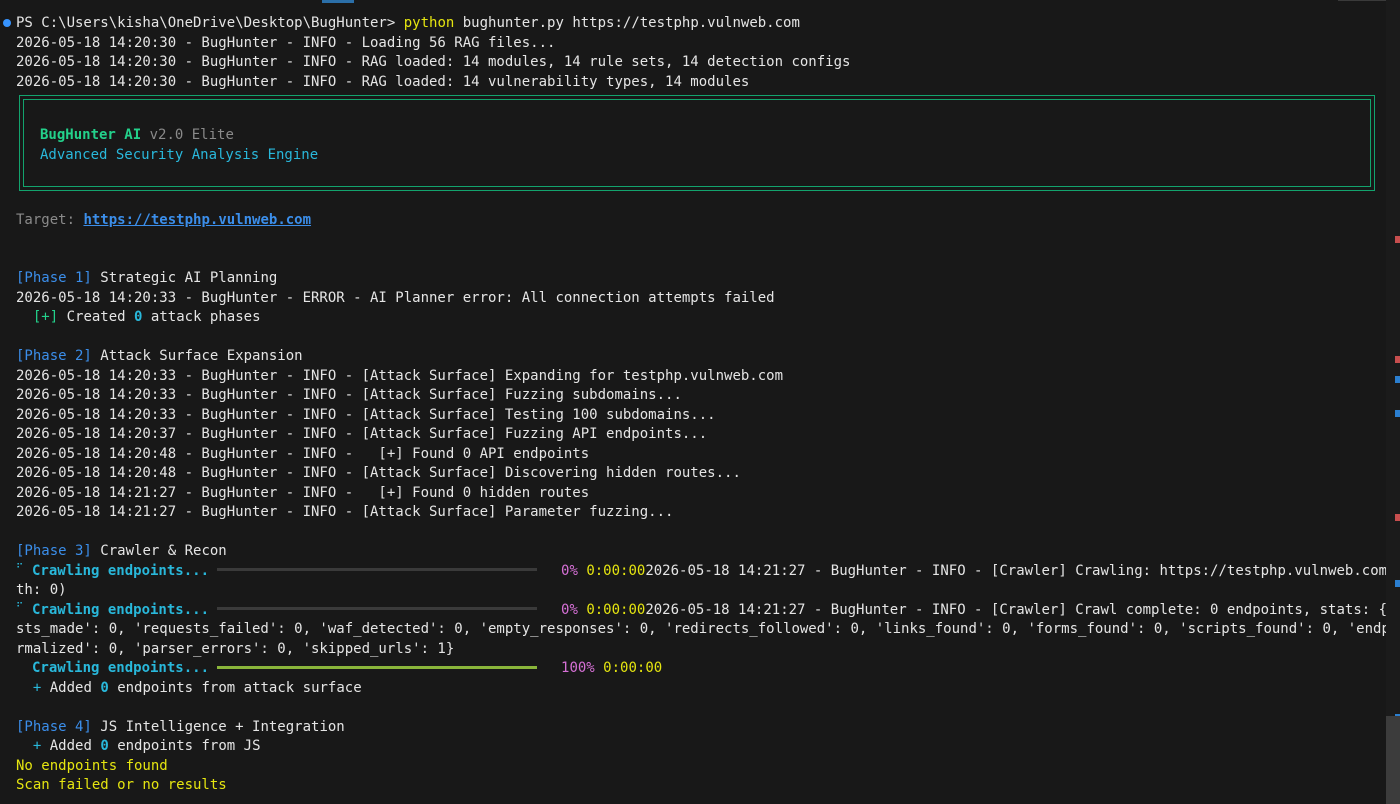  I want to click on phase-2-header: [Phase 2] Attack Surface Expansion, so click(701, 357).